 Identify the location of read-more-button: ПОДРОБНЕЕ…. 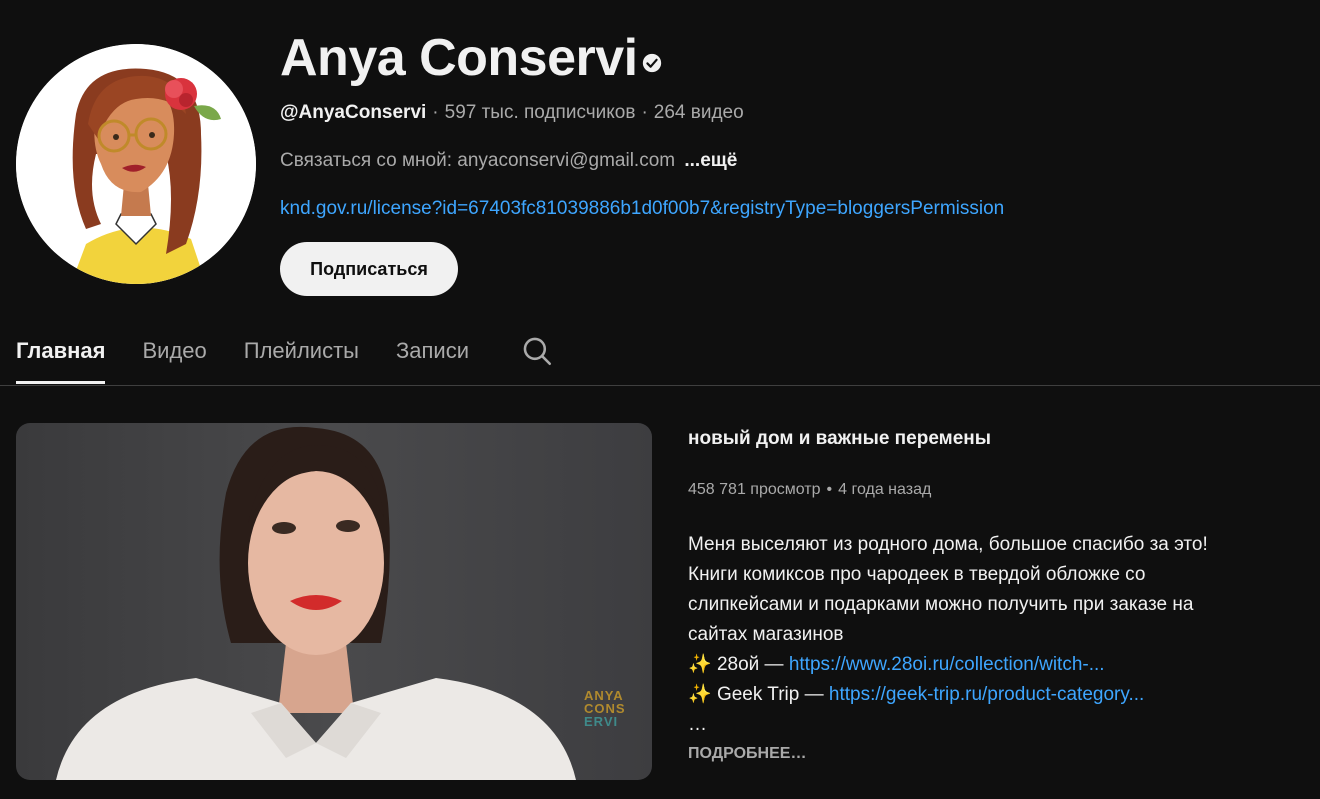
(747, 754).